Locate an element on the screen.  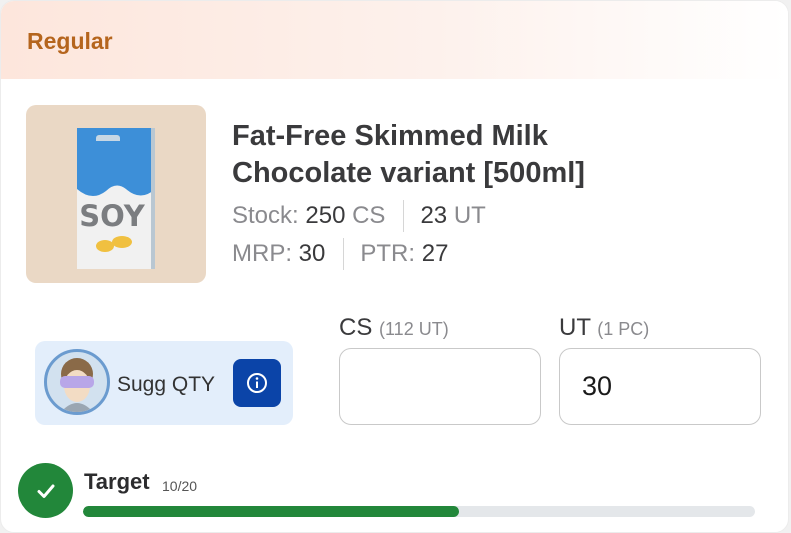
scheme-label: Regular is located at coordinates (70, 41).